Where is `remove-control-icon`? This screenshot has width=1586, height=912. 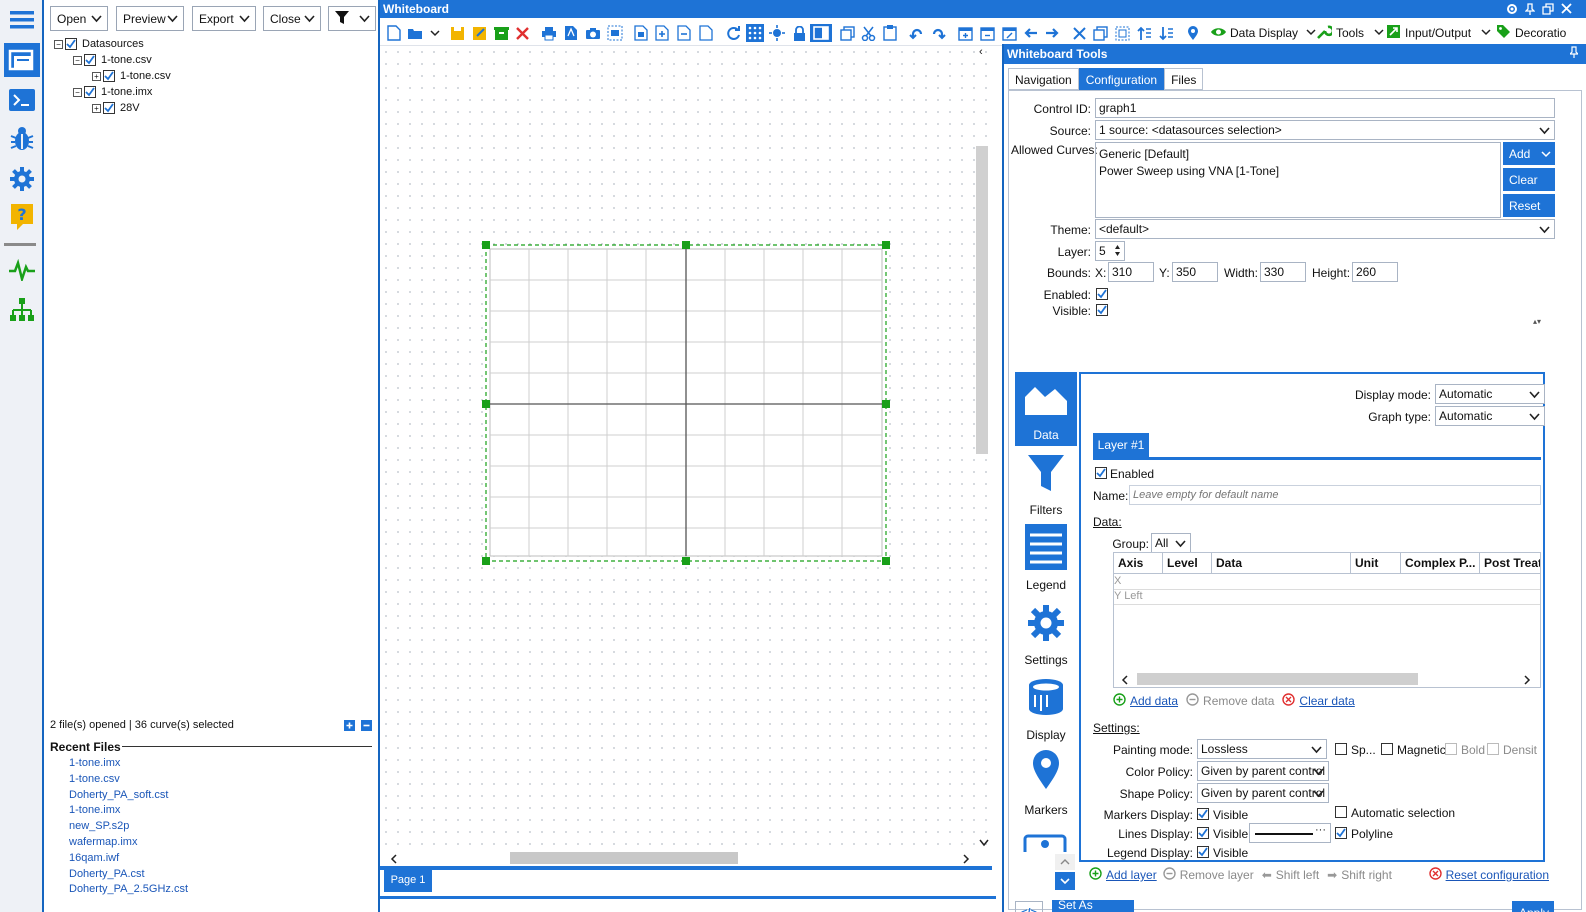 remove-control-icon is located at coordinates (1079, 33).